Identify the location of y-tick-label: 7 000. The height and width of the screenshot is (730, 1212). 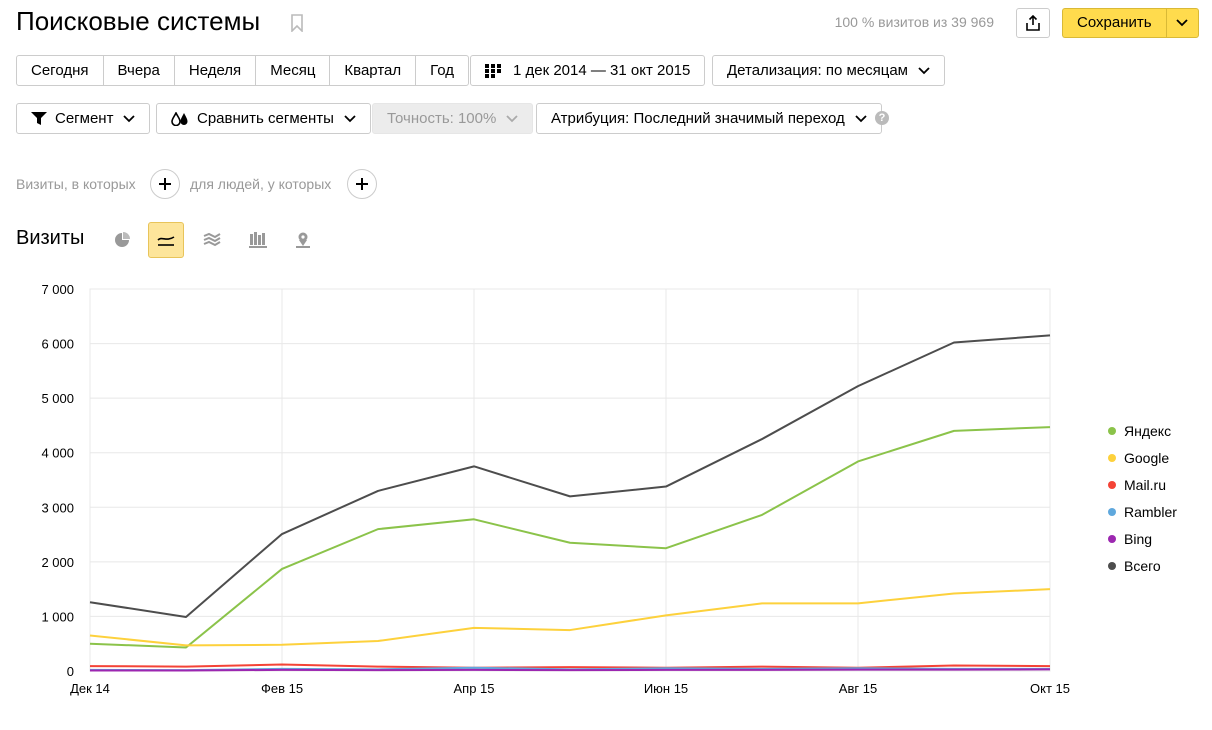
(57, 289).